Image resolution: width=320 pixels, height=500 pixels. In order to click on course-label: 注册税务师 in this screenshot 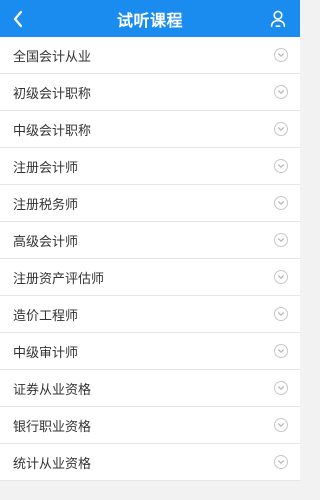, I will do `click(46, 205)`.